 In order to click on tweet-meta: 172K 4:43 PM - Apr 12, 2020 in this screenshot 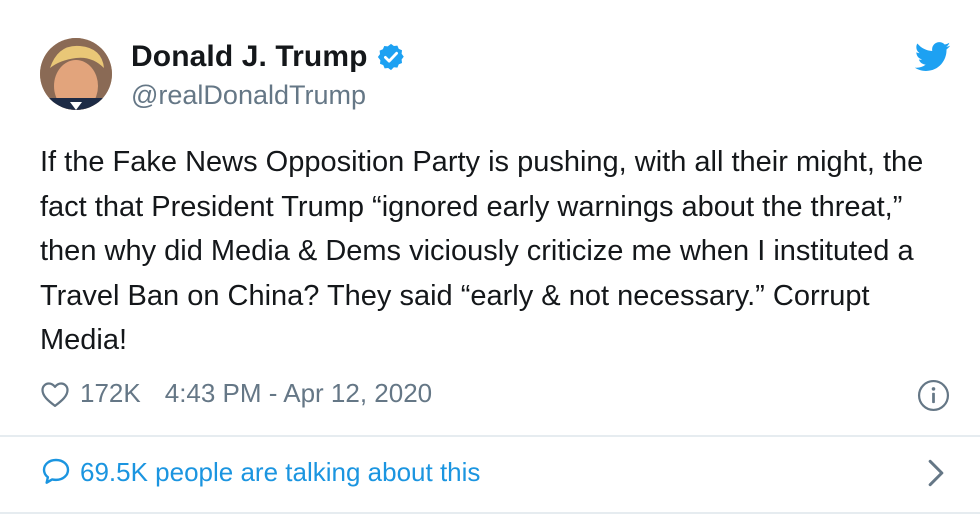, I will do `click(236, 393)`.